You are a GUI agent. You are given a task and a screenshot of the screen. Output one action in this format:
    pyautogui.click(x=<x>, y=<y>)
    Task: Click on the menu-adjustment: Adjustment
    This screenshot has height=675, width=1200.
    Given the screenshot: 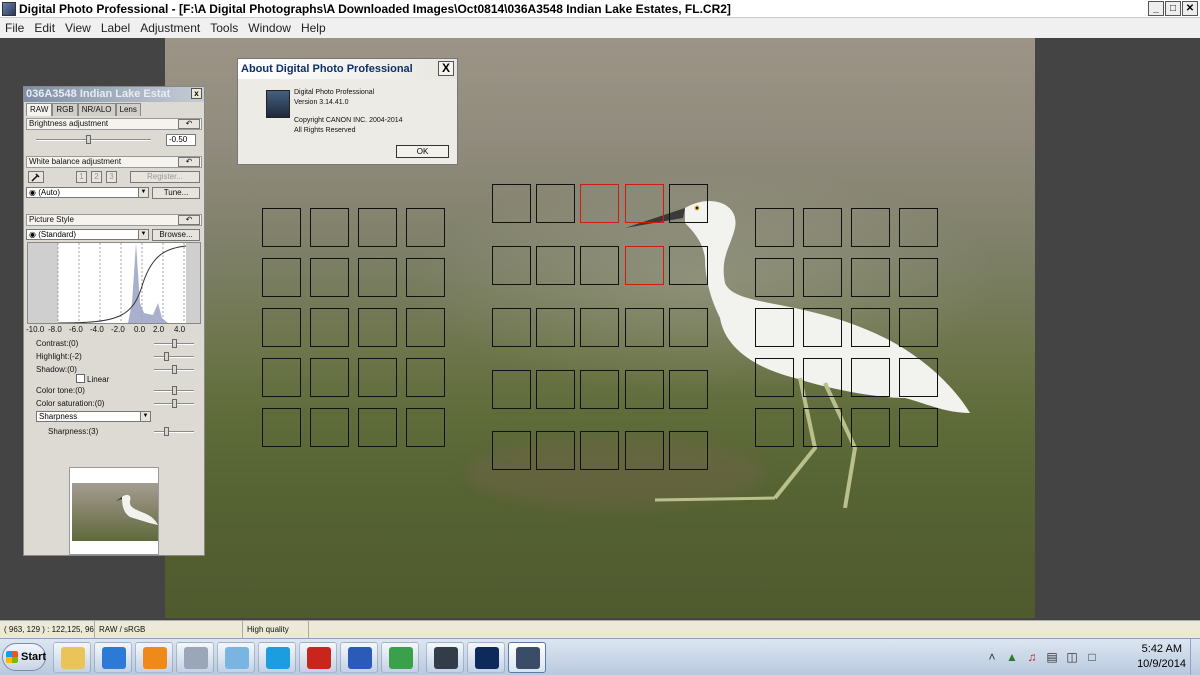 What is the action you would take?
    pyautogui.click(x=170, y=28)
    